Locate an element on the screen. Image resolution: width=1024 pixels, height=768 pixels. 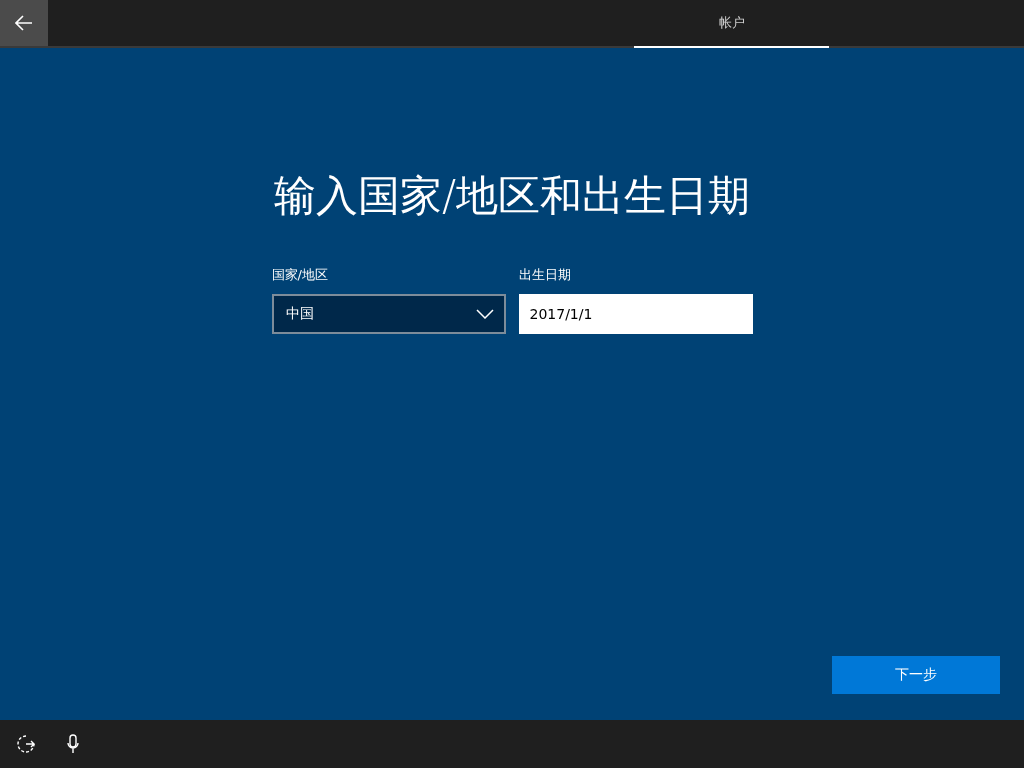
dropdown-value: 中国 is located at coordinates (299, 314).